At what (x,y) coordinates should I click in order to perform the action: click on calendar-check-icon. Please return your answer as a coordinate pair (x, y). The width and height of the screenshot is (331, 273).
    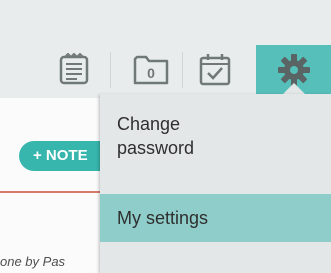
    Looking at the image, I should click on (214, 70).